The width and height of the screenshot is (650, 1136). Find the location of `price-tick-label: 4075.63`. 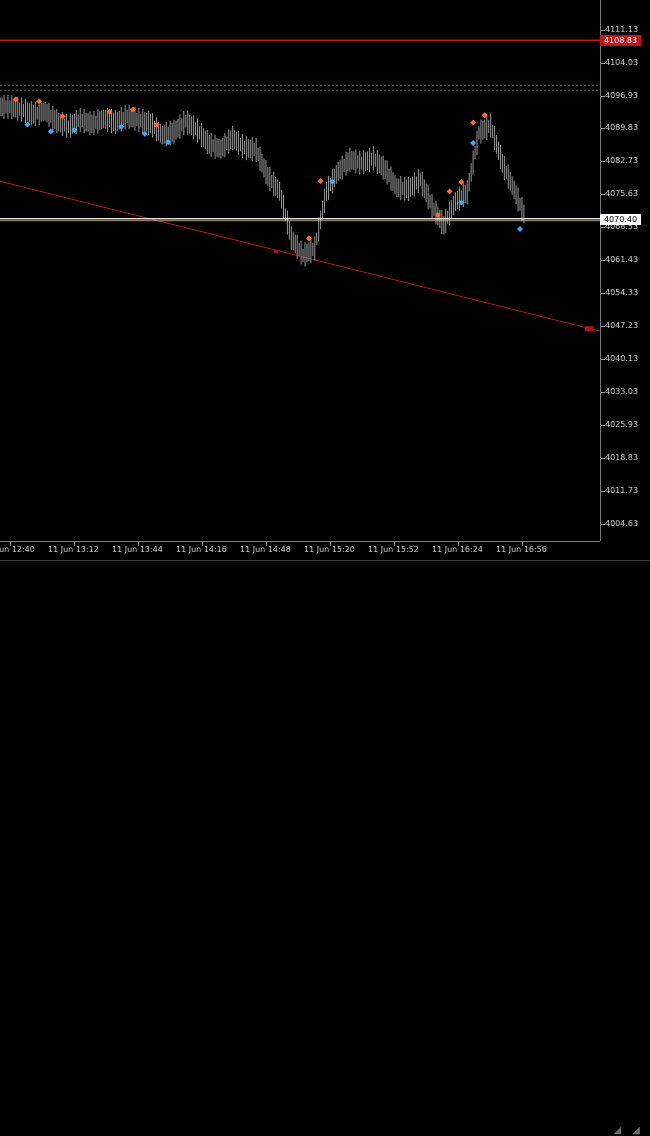

price-tick-label: 4075.63 is located at coordinates (622, 194).